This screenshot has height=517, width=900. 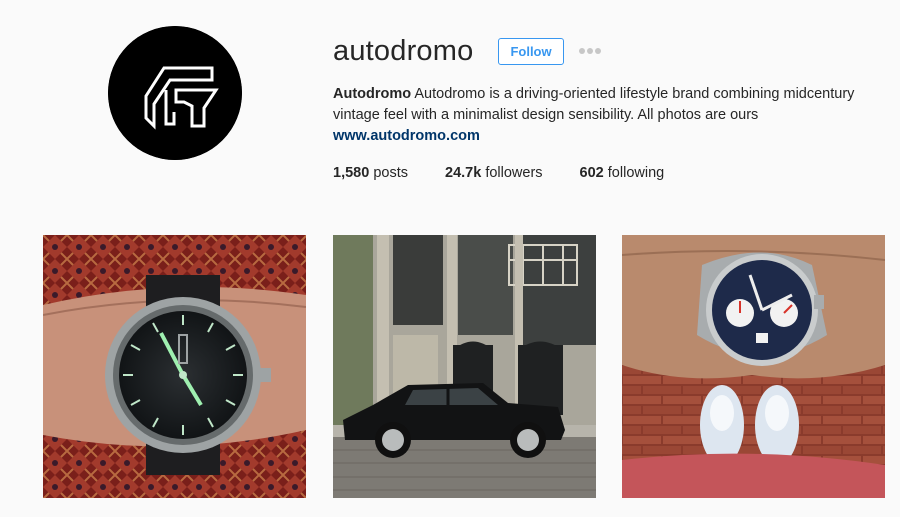 I want to click on post-image-watch-green-dial, so click(x=174, y=366).